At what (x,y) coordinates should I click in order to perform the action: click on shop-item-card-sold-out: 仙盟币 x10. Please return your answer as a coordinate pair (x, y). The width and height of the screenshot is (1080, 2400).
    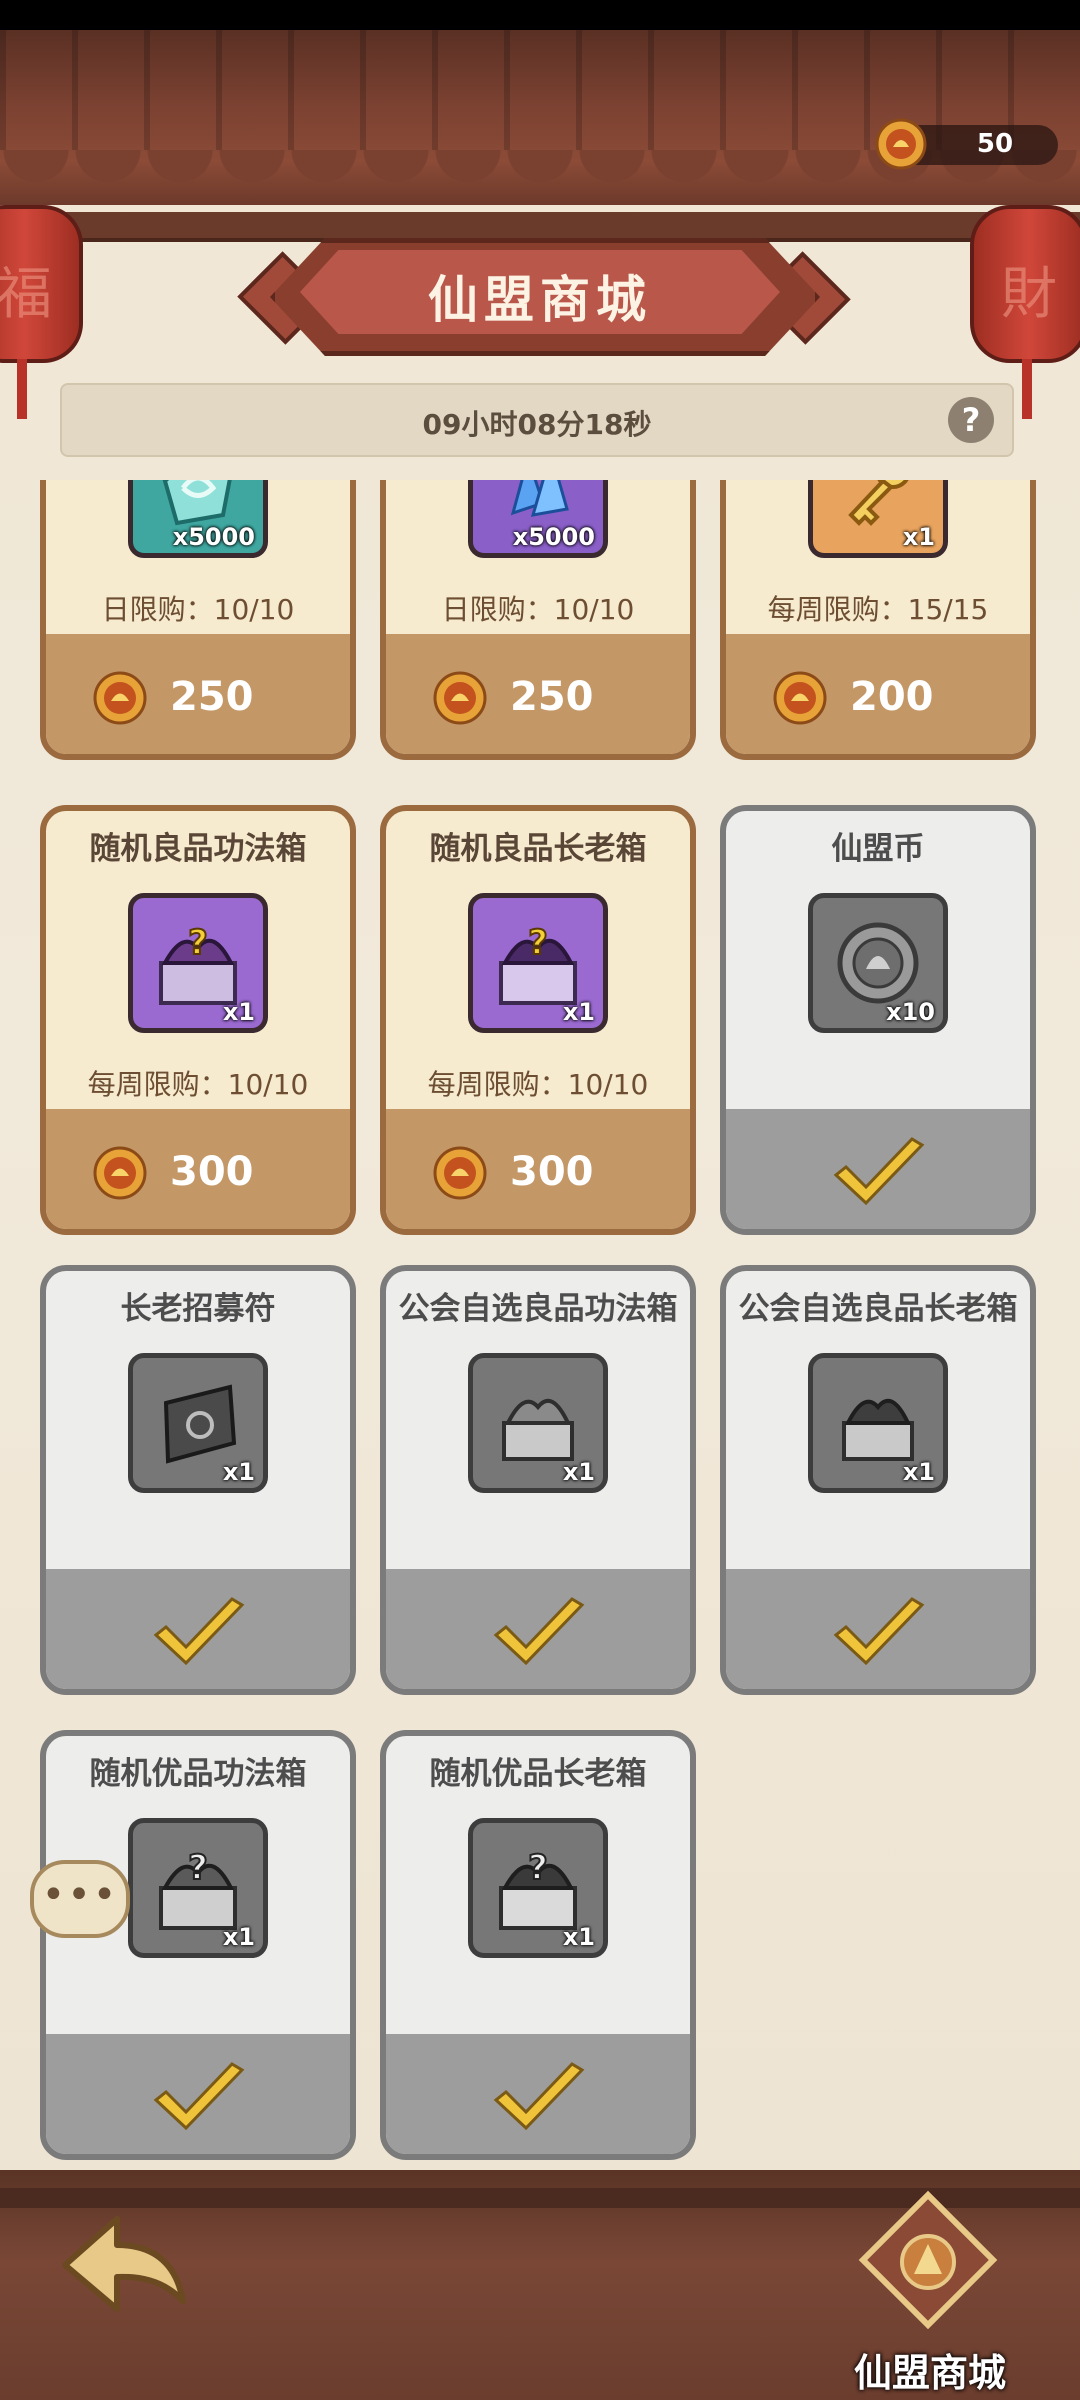
    Looking at the image, I should click on (878, 1020).